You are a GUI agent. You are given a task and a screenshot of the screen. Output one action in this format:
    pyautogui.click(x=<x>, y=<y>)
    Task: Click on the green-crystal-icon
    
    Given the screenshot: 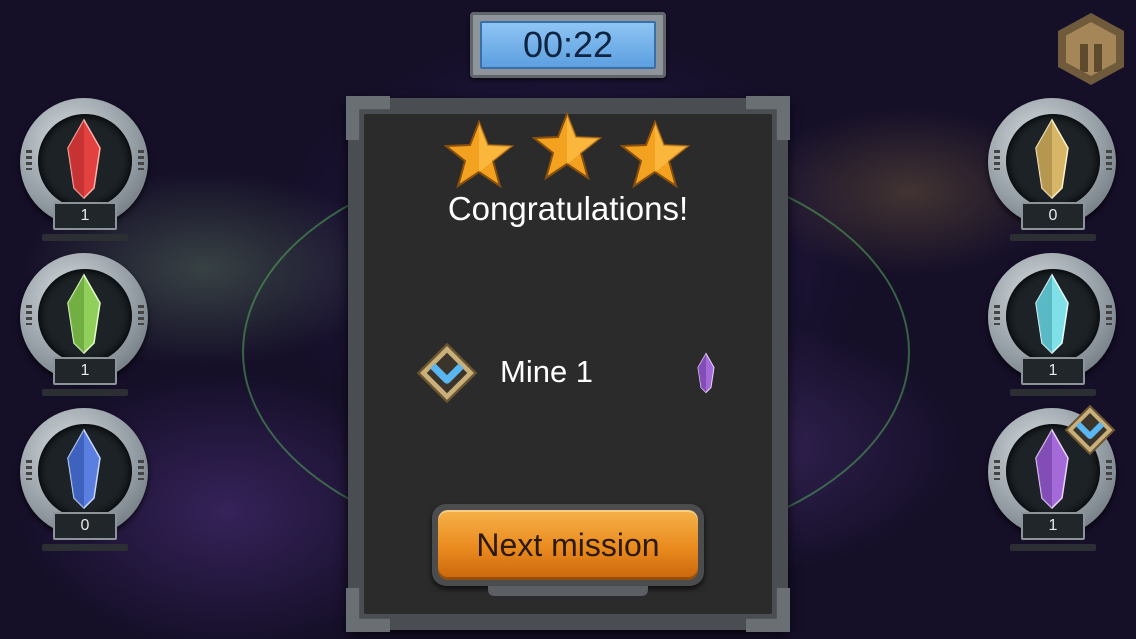 What is the action you would take?
    pyautogui.click(x=84, y=314)
    